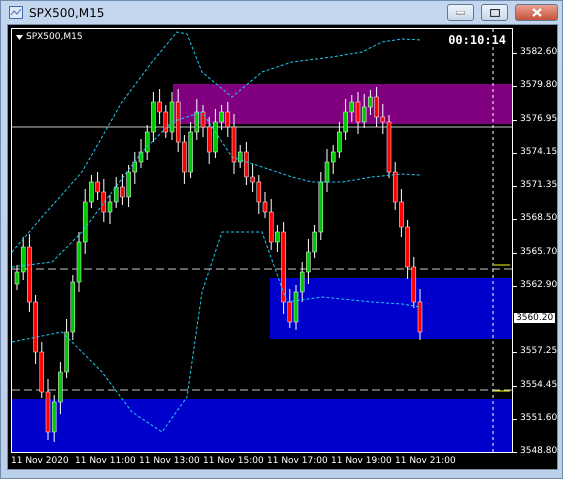  Describe the element at coordinates (535, 151) in the screenshot. I see `price-axis-label: 3574.15` at that location.